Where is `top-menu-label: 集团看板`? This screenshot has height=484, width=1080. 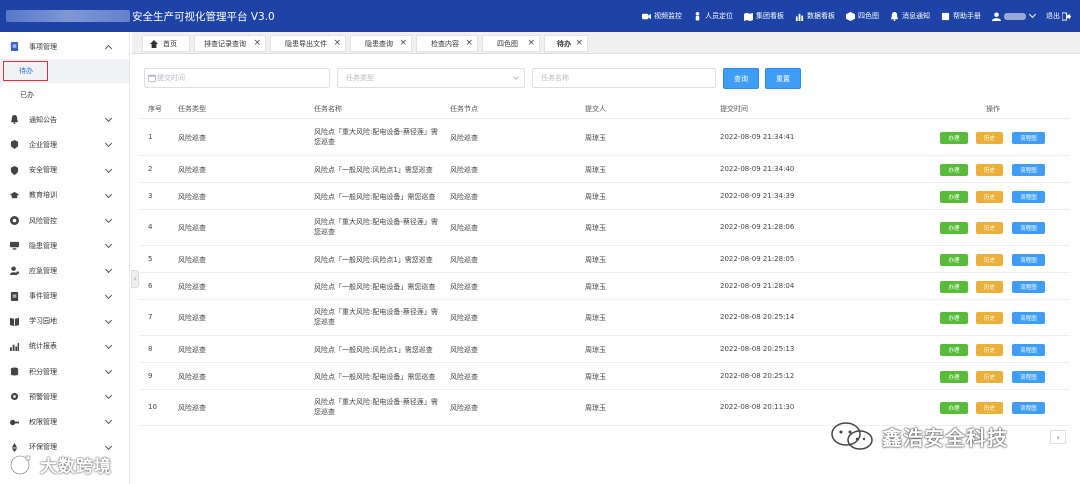 top-menu-label: 集团看板 is located at coordinates (770, 16).